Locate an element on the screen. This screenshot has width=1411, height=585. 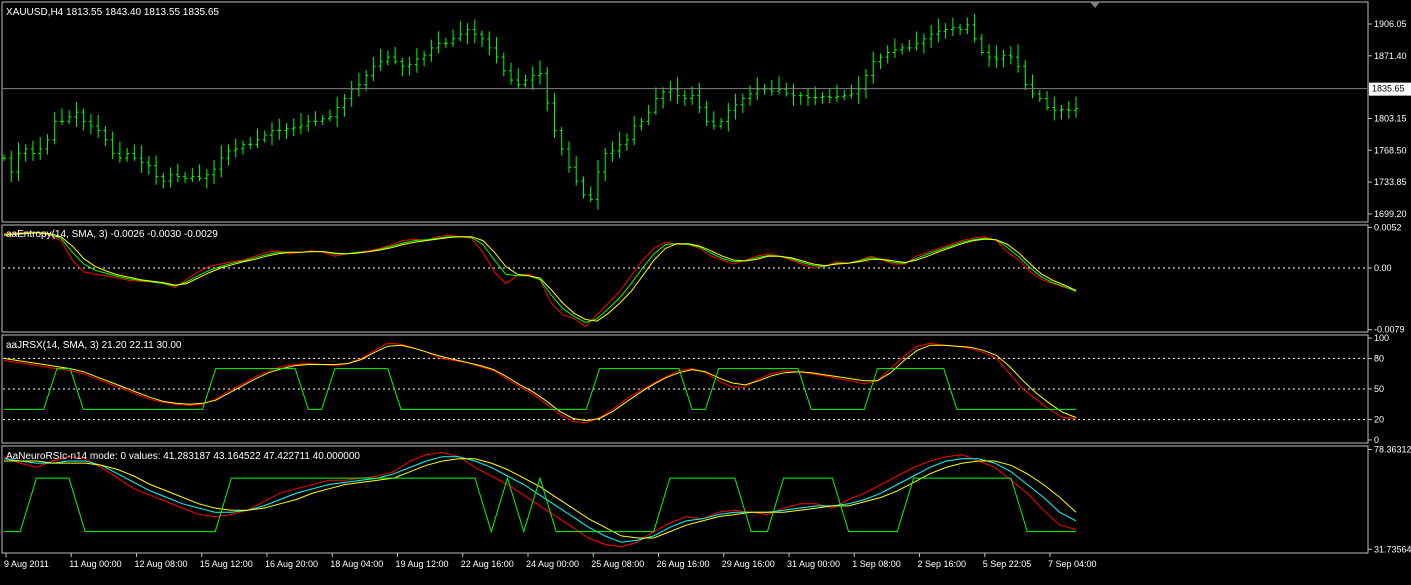
y-tick-label: 0 is located at coordinates (1376, 440).